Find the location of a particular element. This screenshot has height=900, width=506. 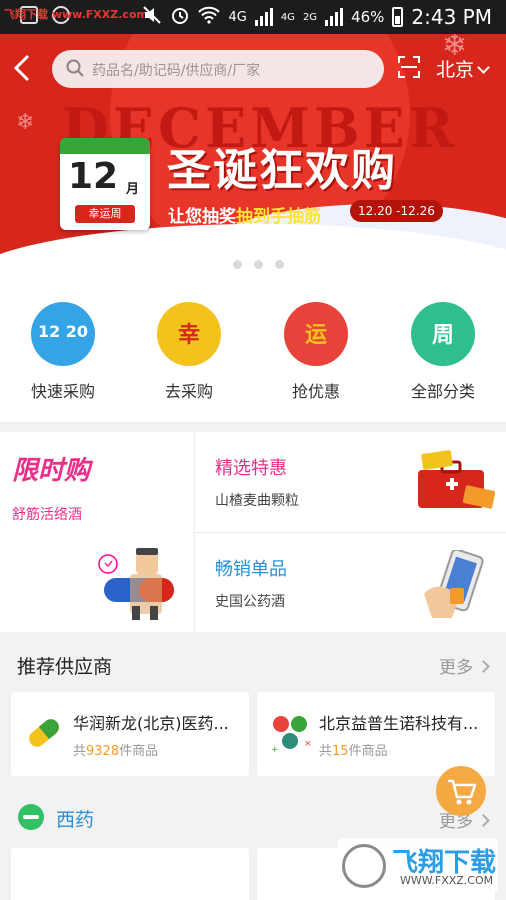

category-label: 全部分类 is located at coordinates (442, 391).